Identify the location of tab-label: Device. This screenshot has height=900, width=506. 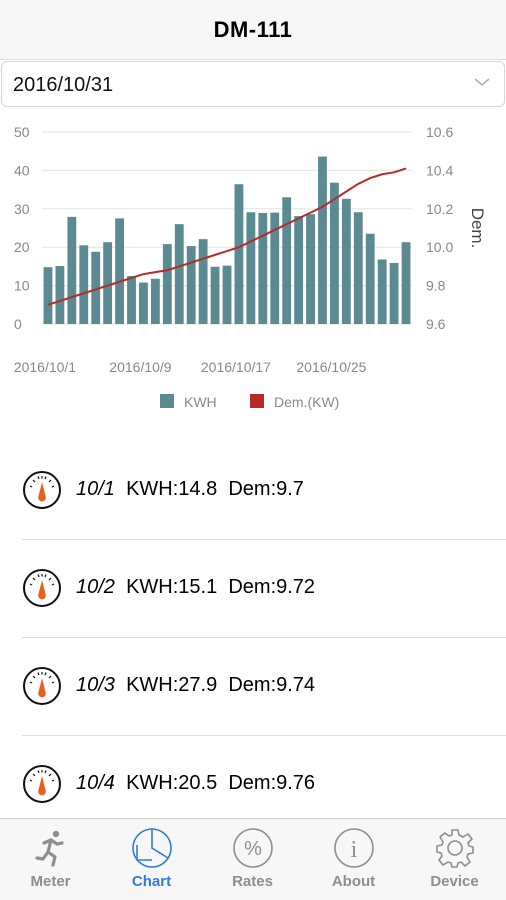
(454, 881).